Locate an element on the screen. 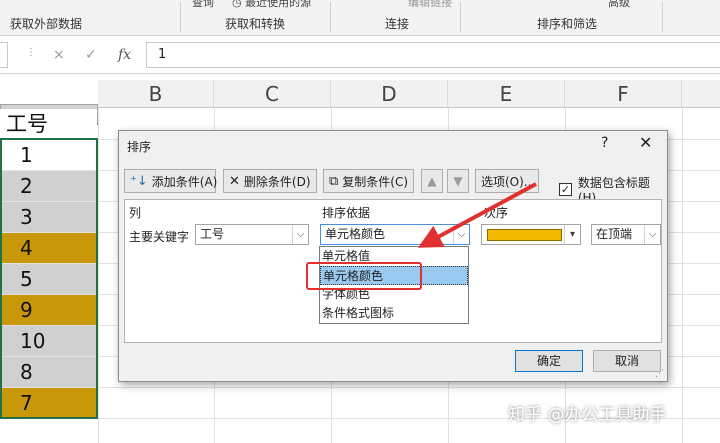  annotation-arrow is located at coordinates (477, 215).